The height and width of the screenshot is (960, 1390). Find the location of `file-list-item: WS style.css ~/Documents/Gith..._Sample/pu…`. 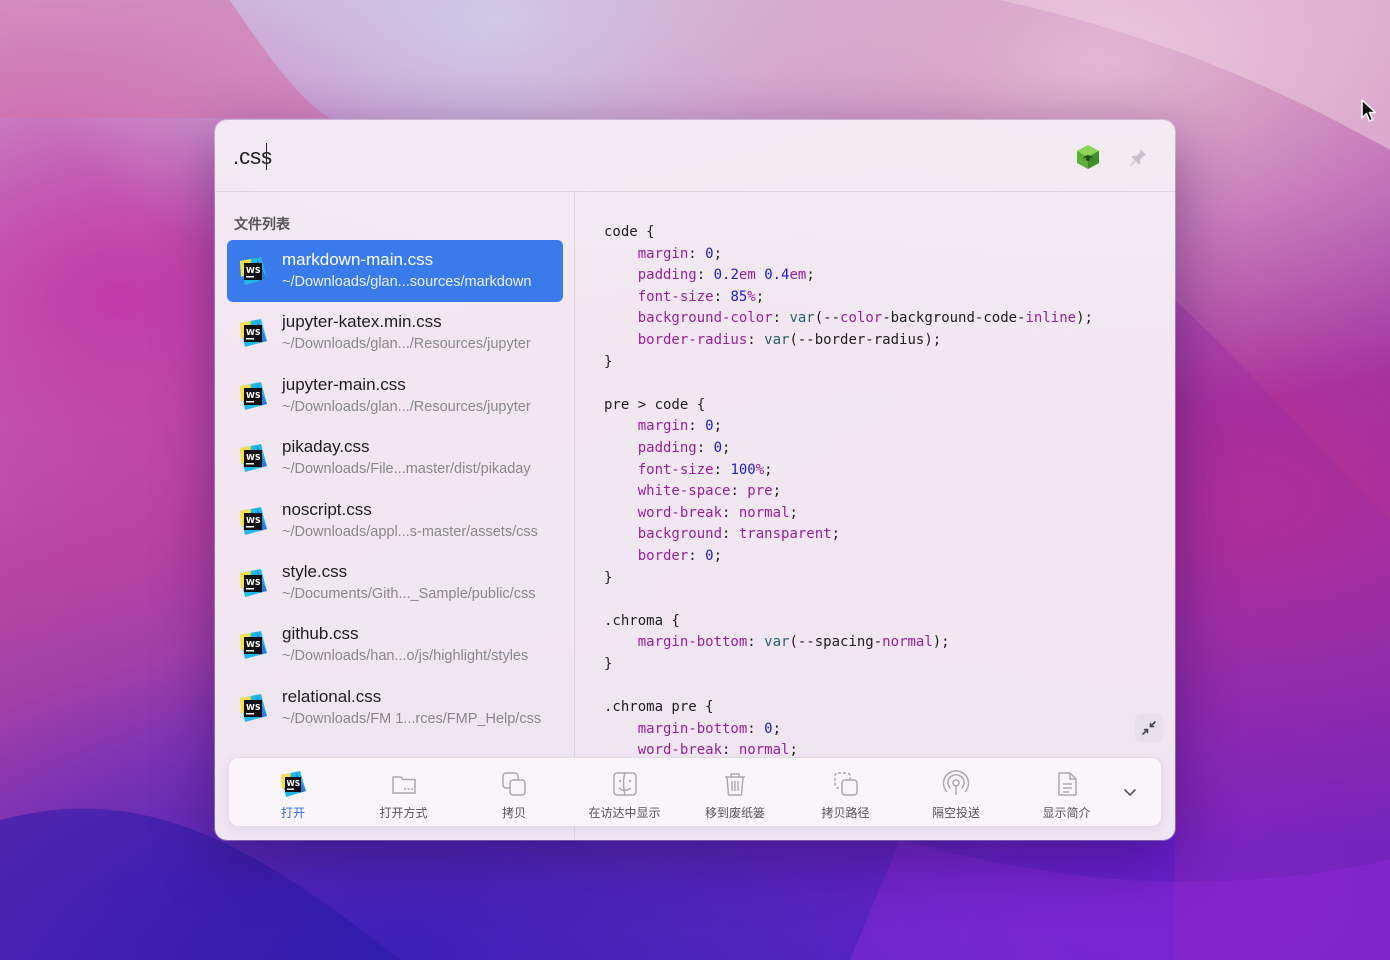

file-list-item: WS style.css ~/Documents/Gith..._Sample/pu… is located at coordinates (395, 583).